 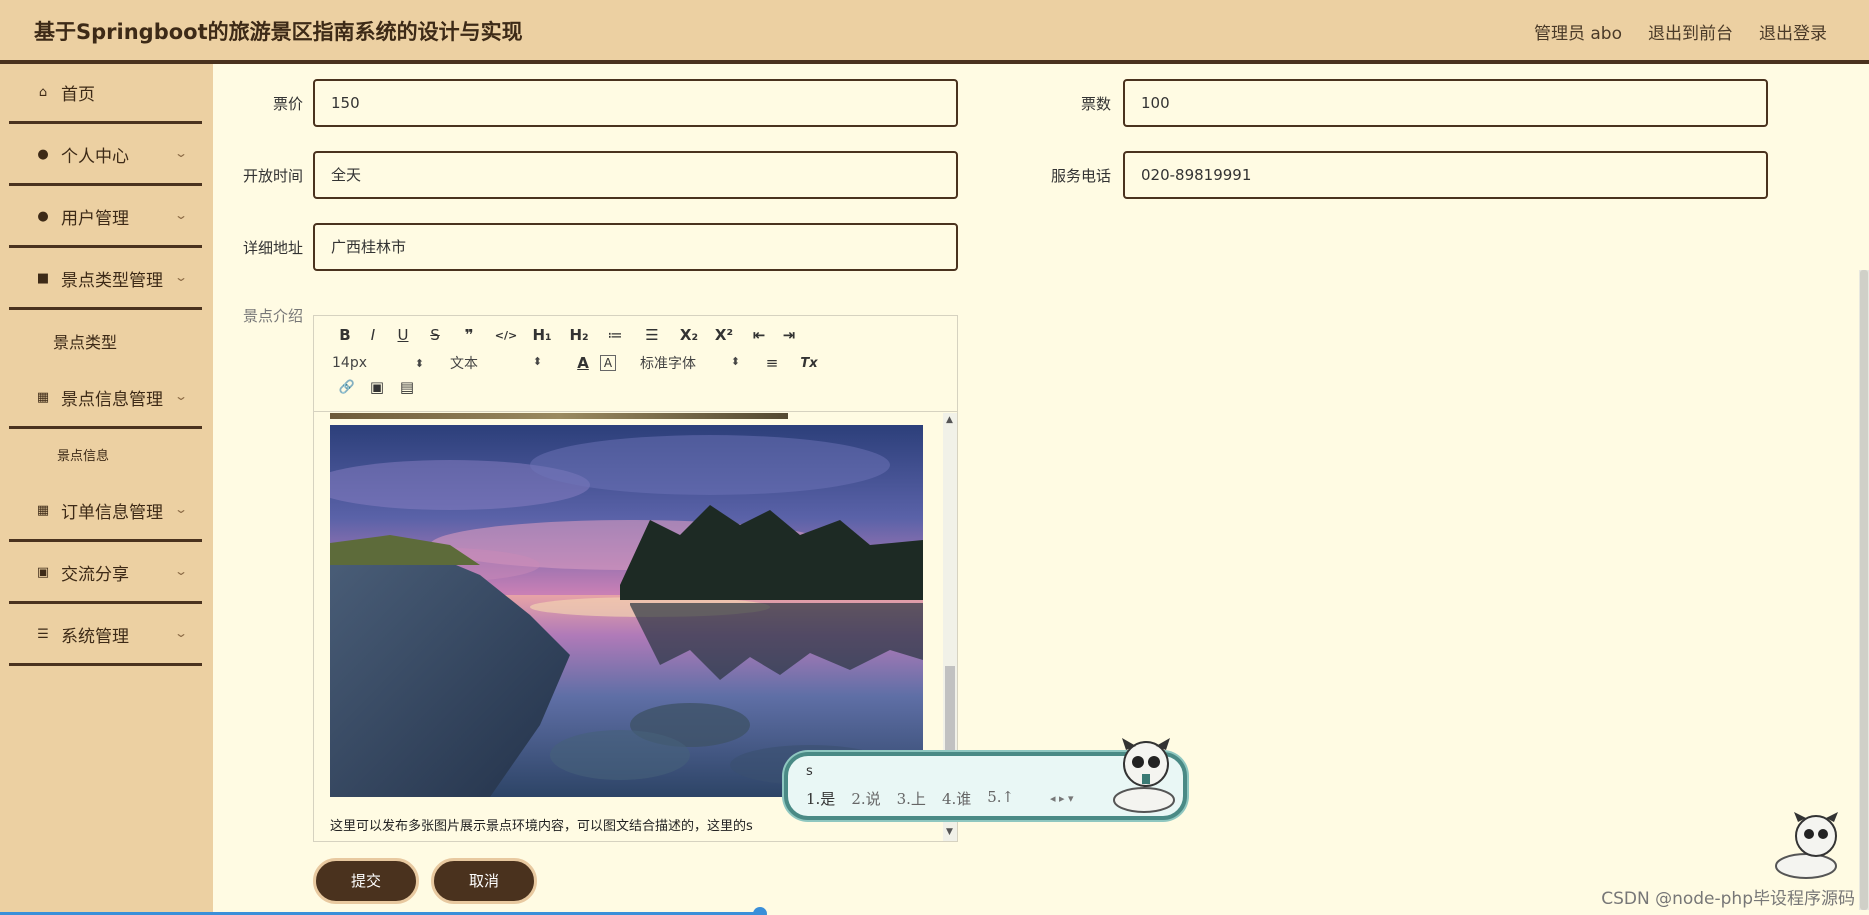 I want to click on text-style-select: 文本 ⬍, so click(x=496, y=363).